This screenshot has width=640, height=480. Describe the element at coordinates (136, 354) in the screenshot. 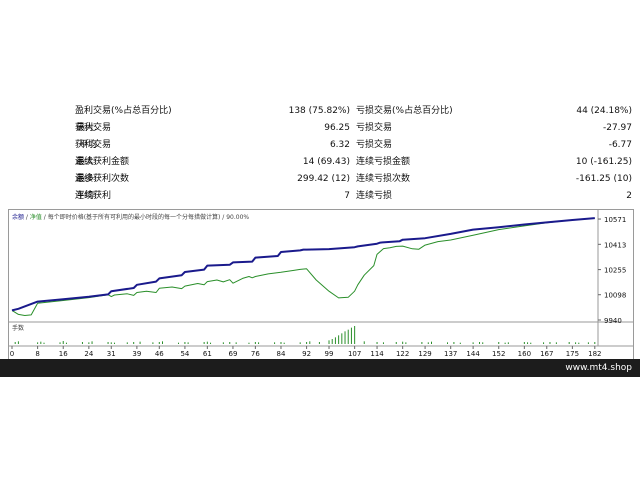

I see `x-tick-label: 39` at that location.